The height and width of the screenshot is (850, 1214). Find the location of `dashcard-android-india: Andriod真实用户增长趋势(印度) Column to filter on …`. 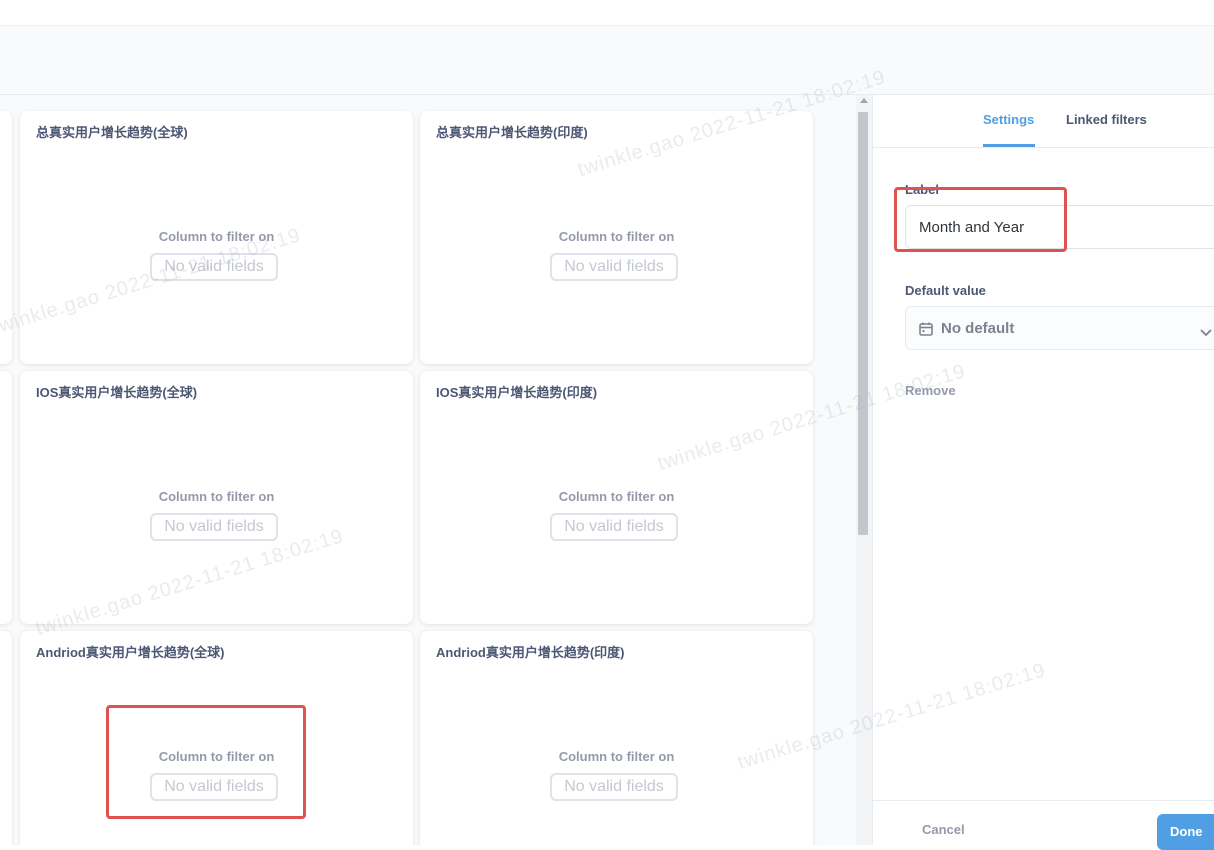

dashcard-android-india: Andriod真实用户增长趋势(印度) Column to filter on … is located at coordinates (616, 738).